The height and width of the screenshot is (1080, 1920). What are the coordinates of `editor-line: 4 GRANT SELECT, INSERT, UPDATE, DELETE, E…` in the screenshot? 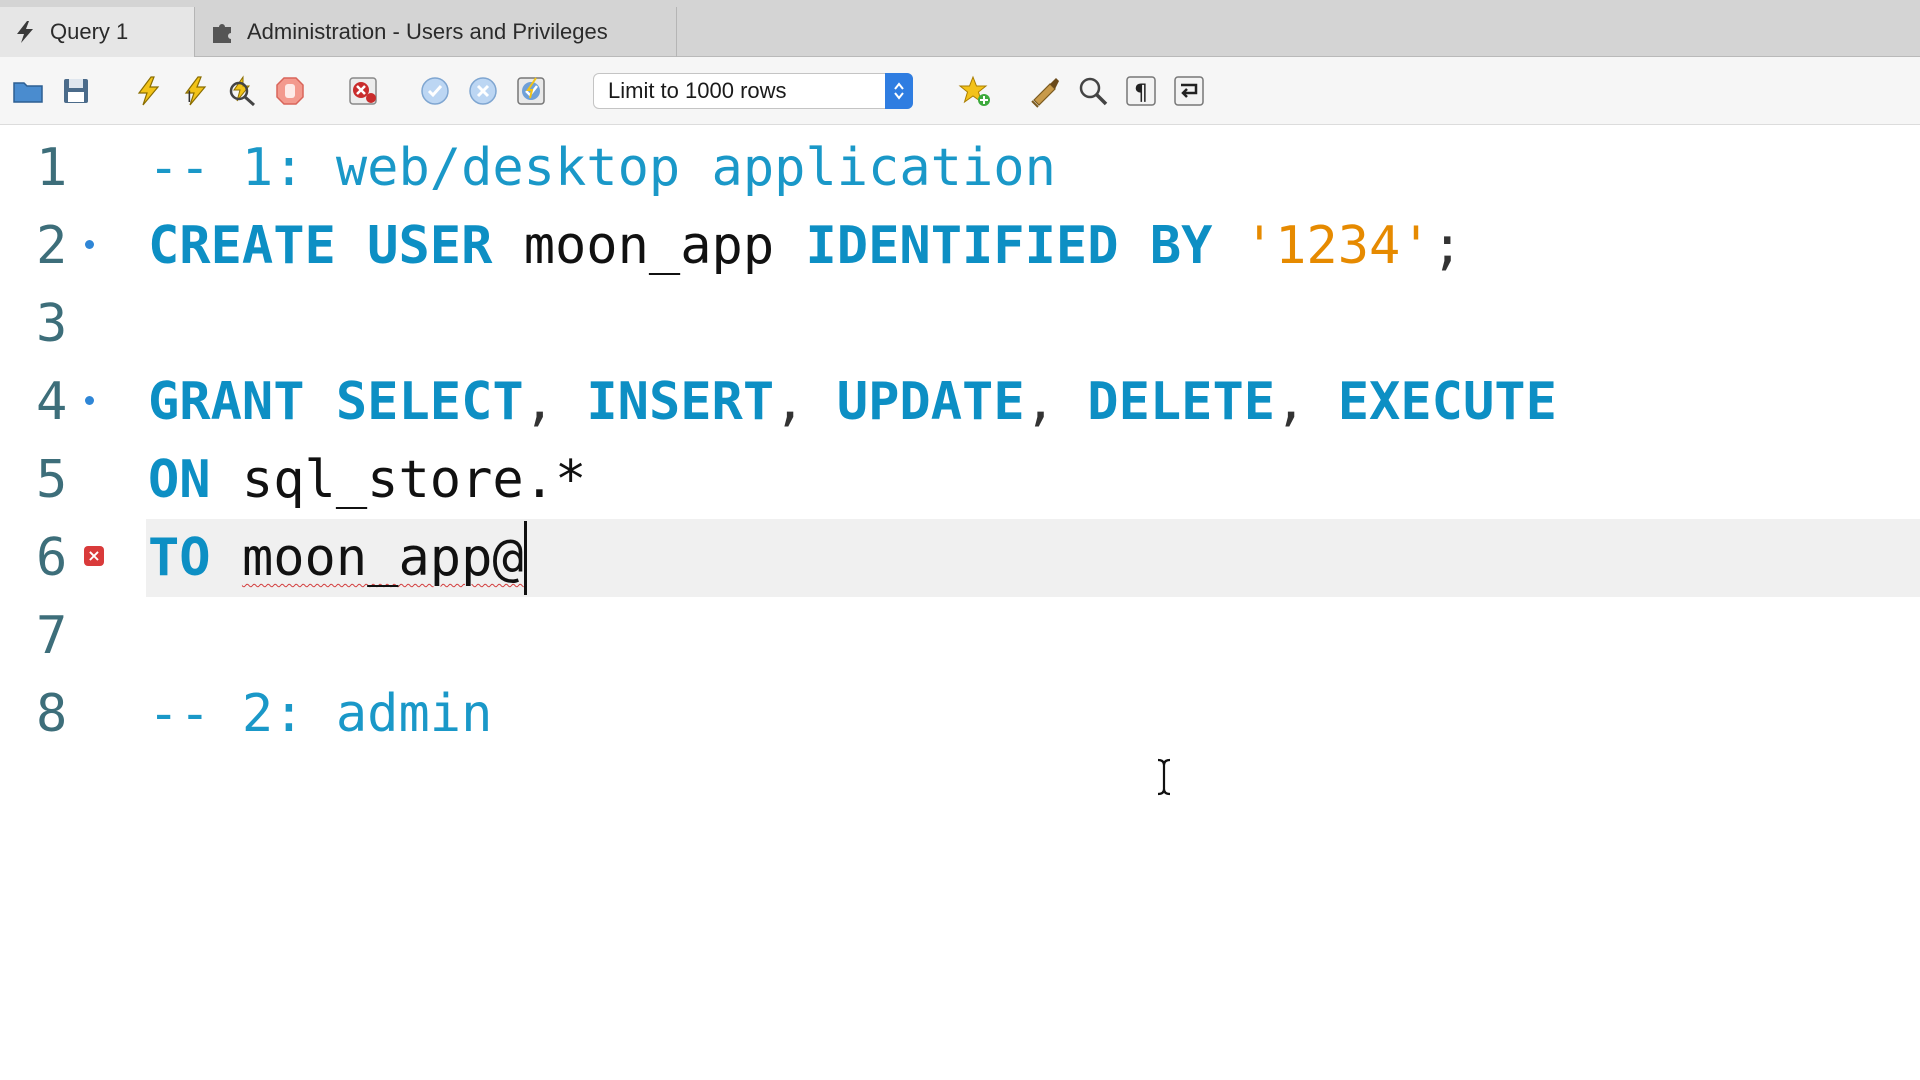 It's located at (960, 402).